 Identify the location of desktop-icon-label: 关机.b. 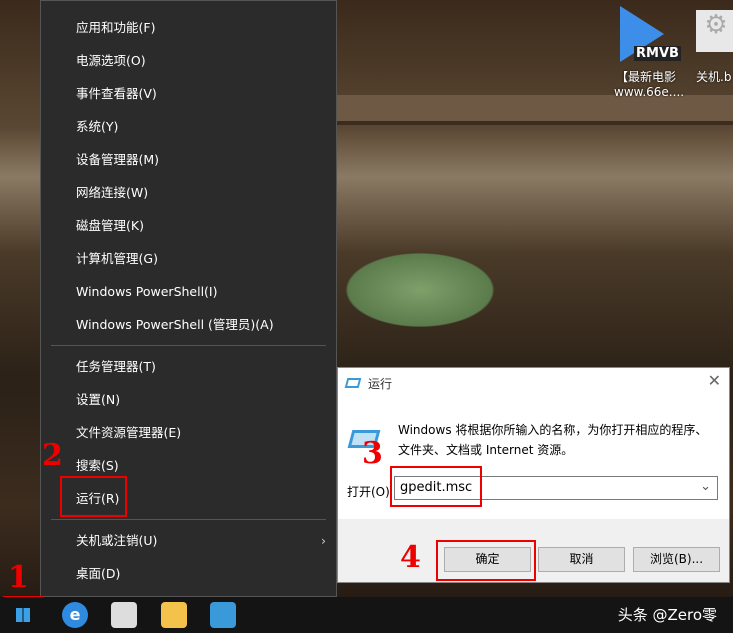
(714, 77).